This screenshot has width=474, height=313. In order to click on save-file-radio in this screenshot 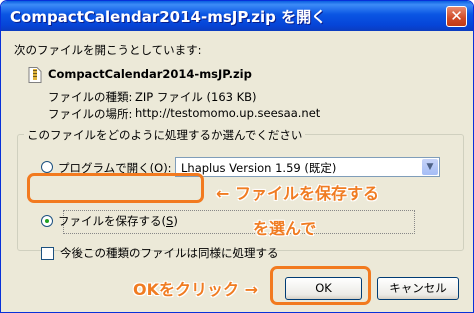, I will do `click(47, 221)`.